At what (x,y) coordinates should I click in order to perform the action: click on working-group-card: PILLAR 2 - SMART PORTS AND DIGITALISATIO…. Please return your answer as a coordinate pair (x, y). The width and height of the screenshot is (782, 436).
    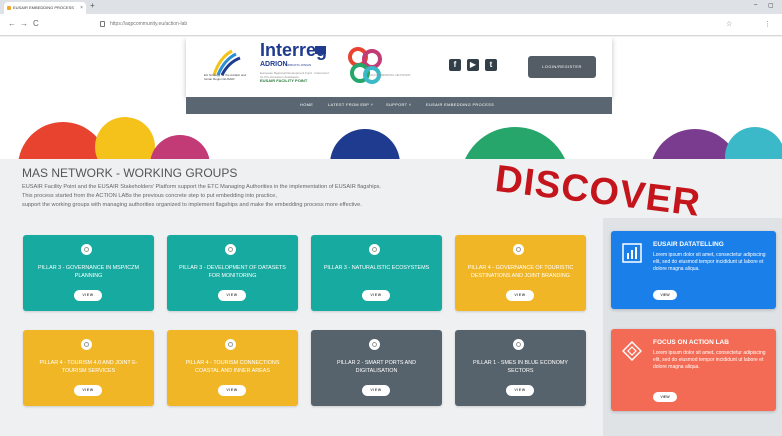
    Looking at the image, I should click on (376, 368).